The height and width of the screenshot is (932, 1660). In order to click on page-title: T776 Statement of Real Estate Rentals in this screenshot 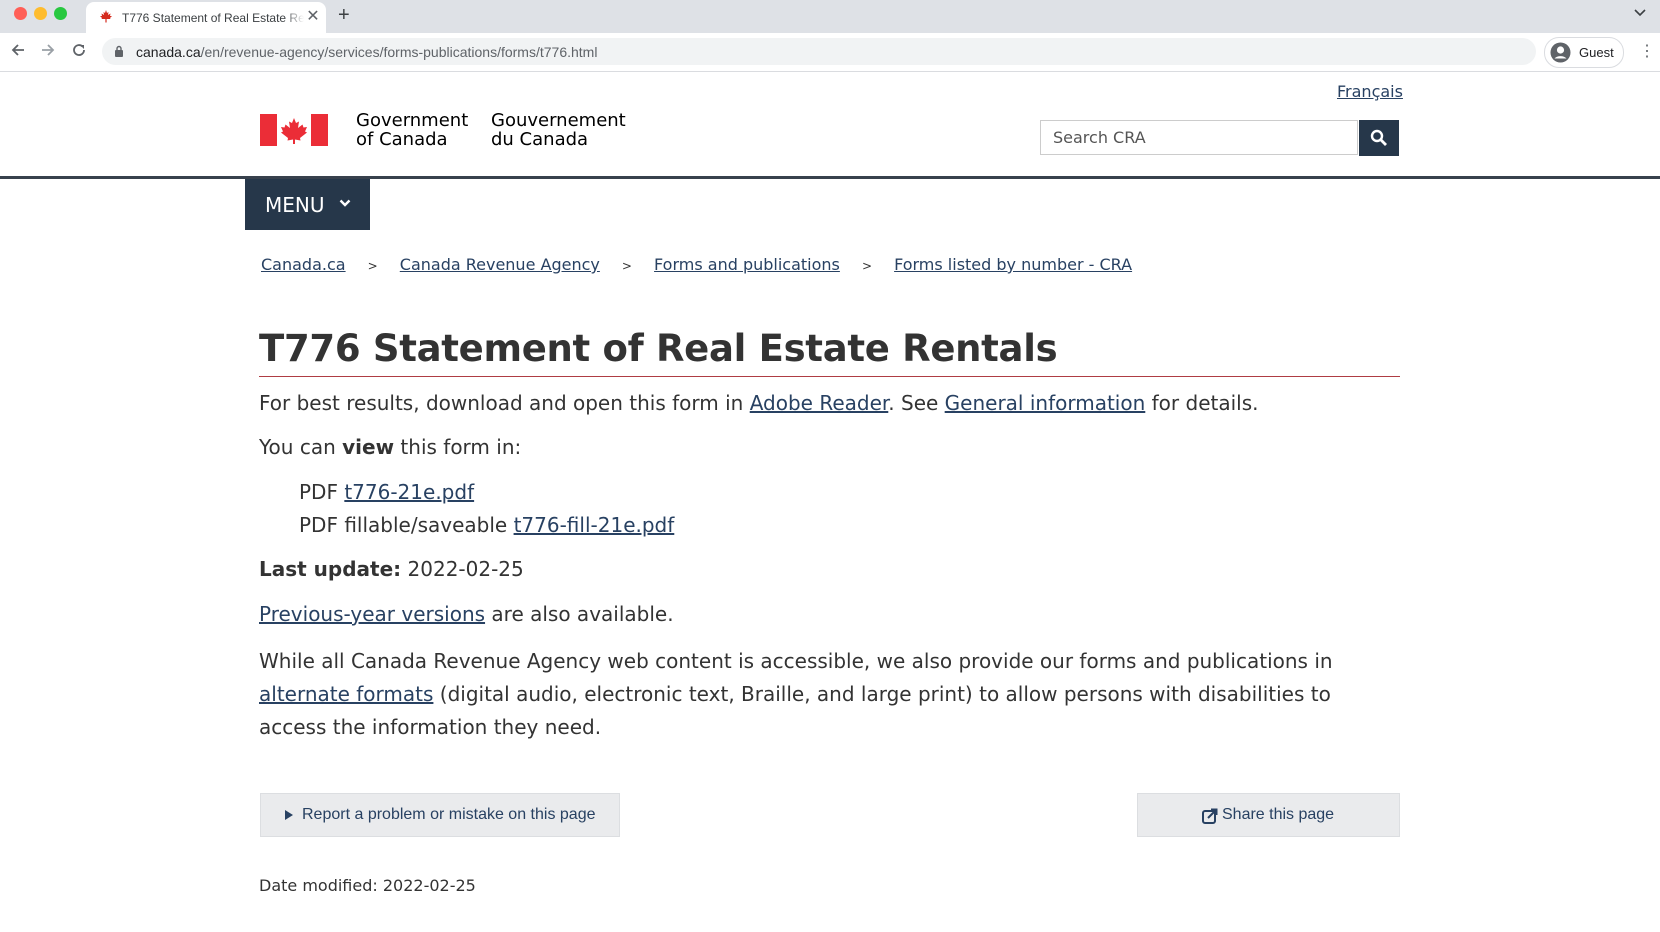, I will do `click(658, 348)`.